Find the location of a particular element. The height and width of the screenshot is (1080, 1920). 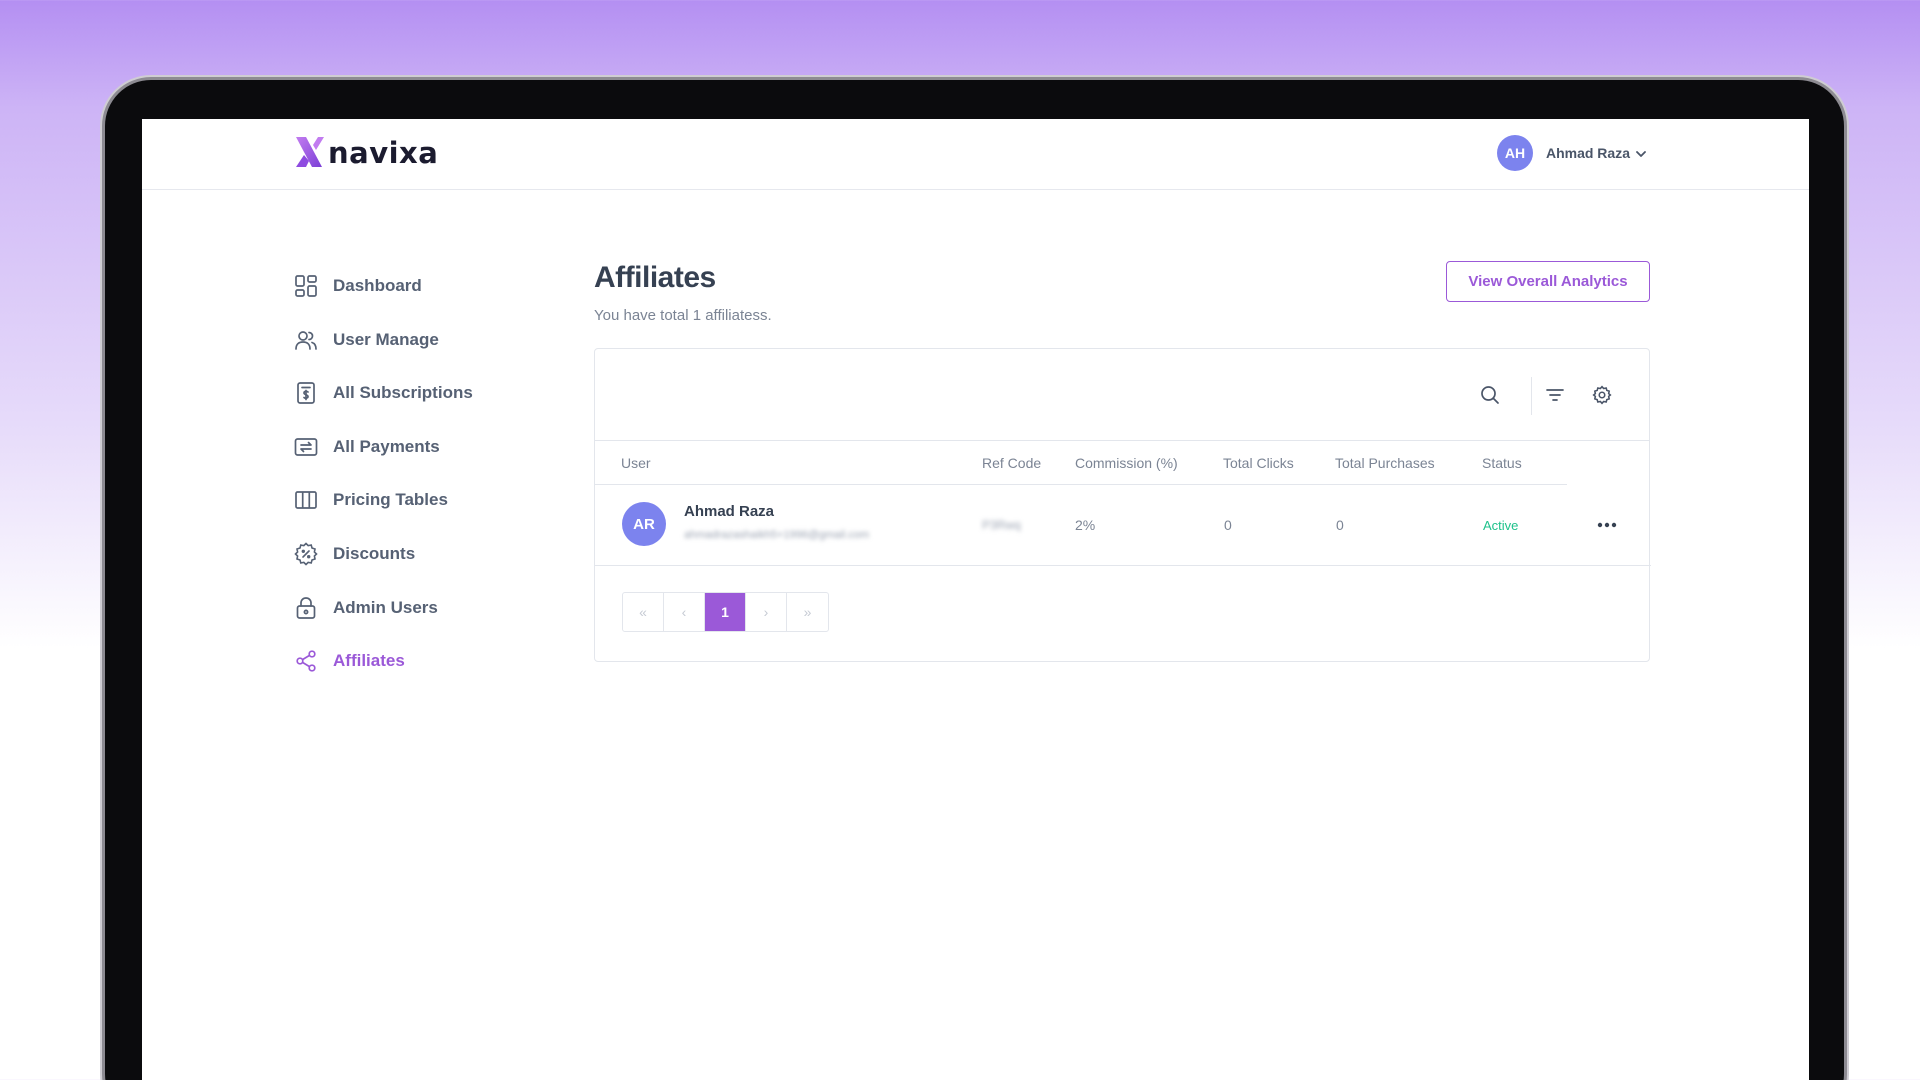

affiliate-commission: 2% is located at coordinates (1085, 525).